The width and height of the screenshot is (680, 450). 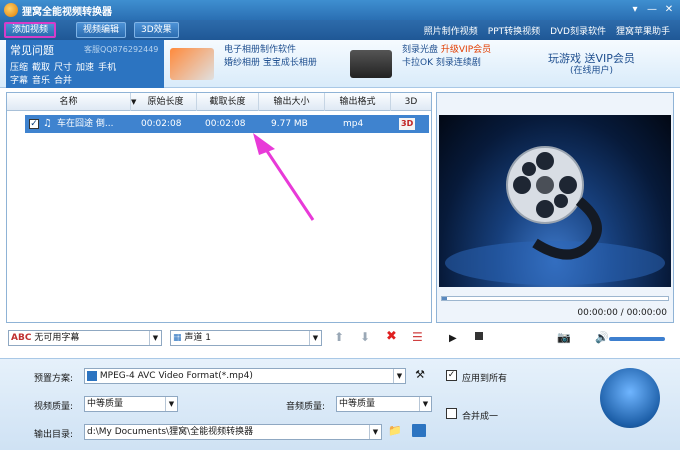 I want to click on promo-burn-line2: 卡拉OK 刻录连续剧, so click(x=441, y=63).